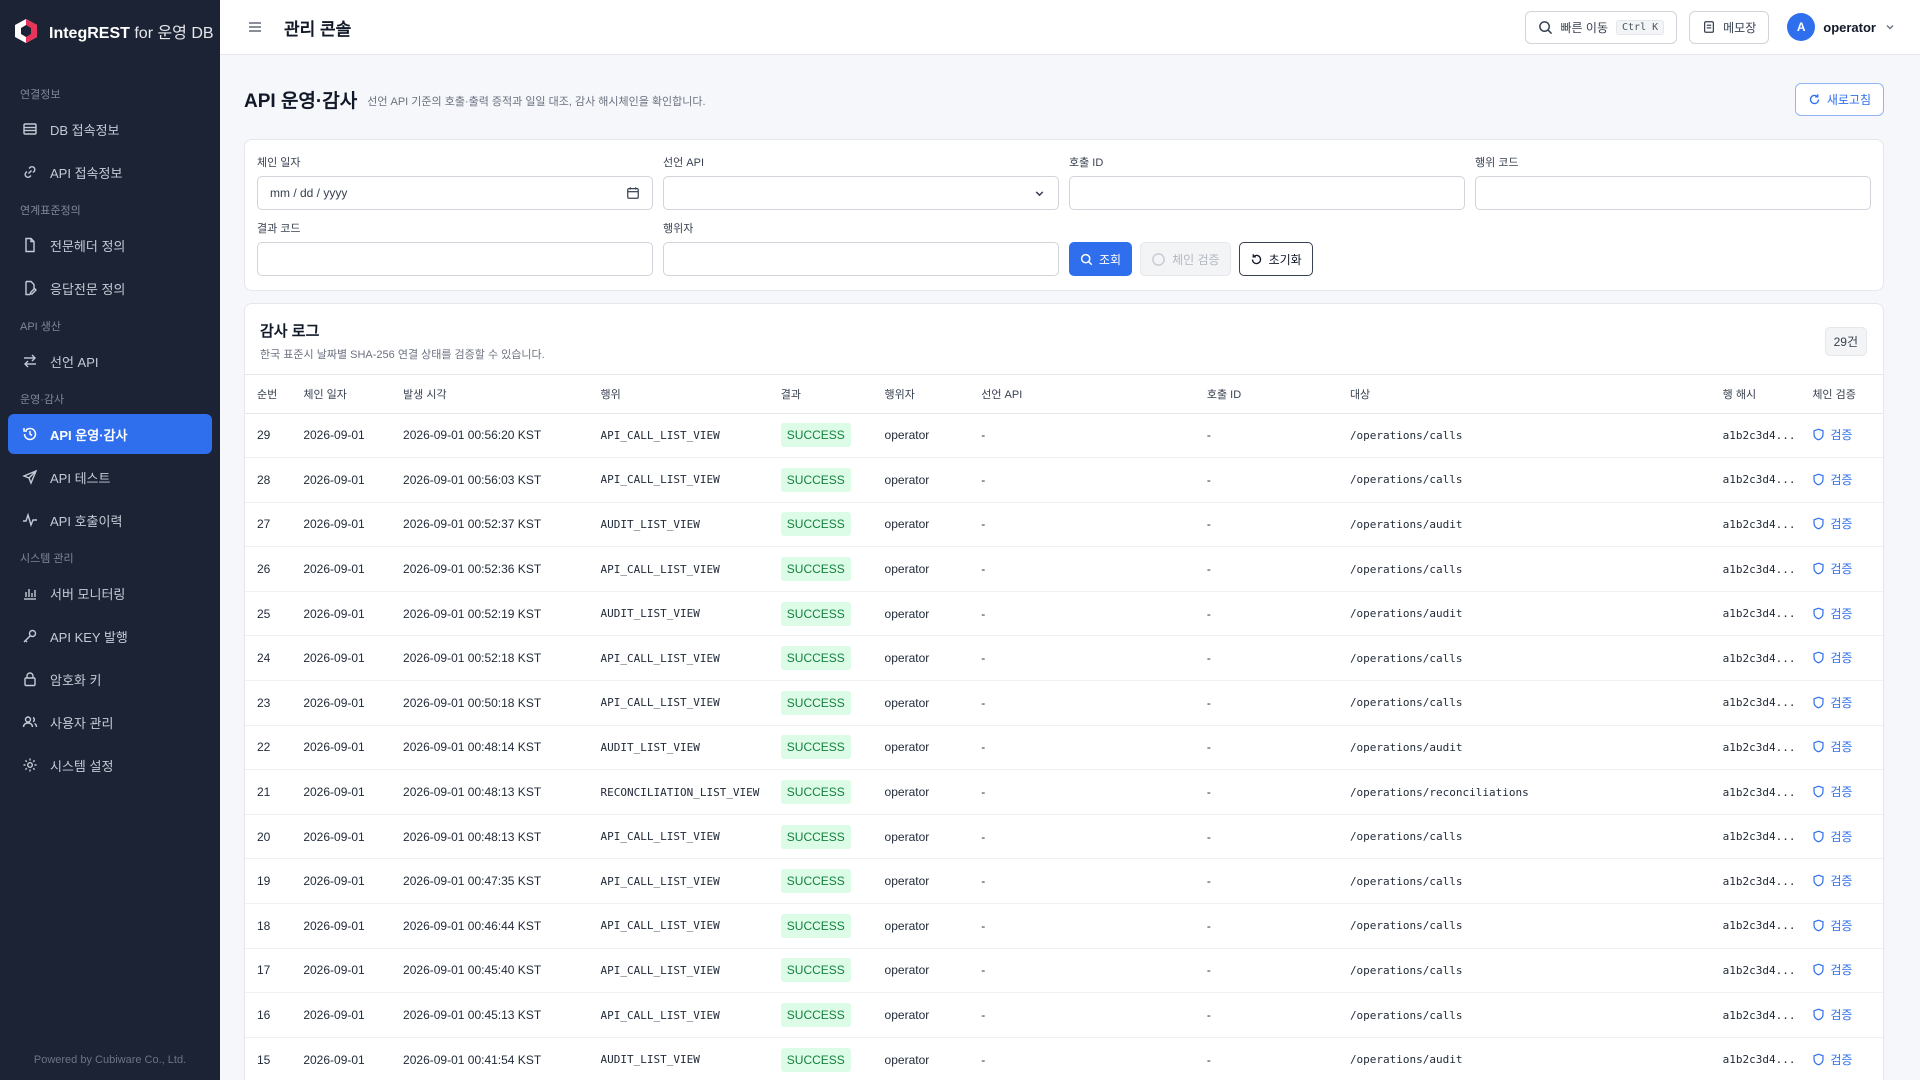  Describe the element at coordinates (110, 361) in the screenshot. I see `sidebar-item: 선언 API` at that location.